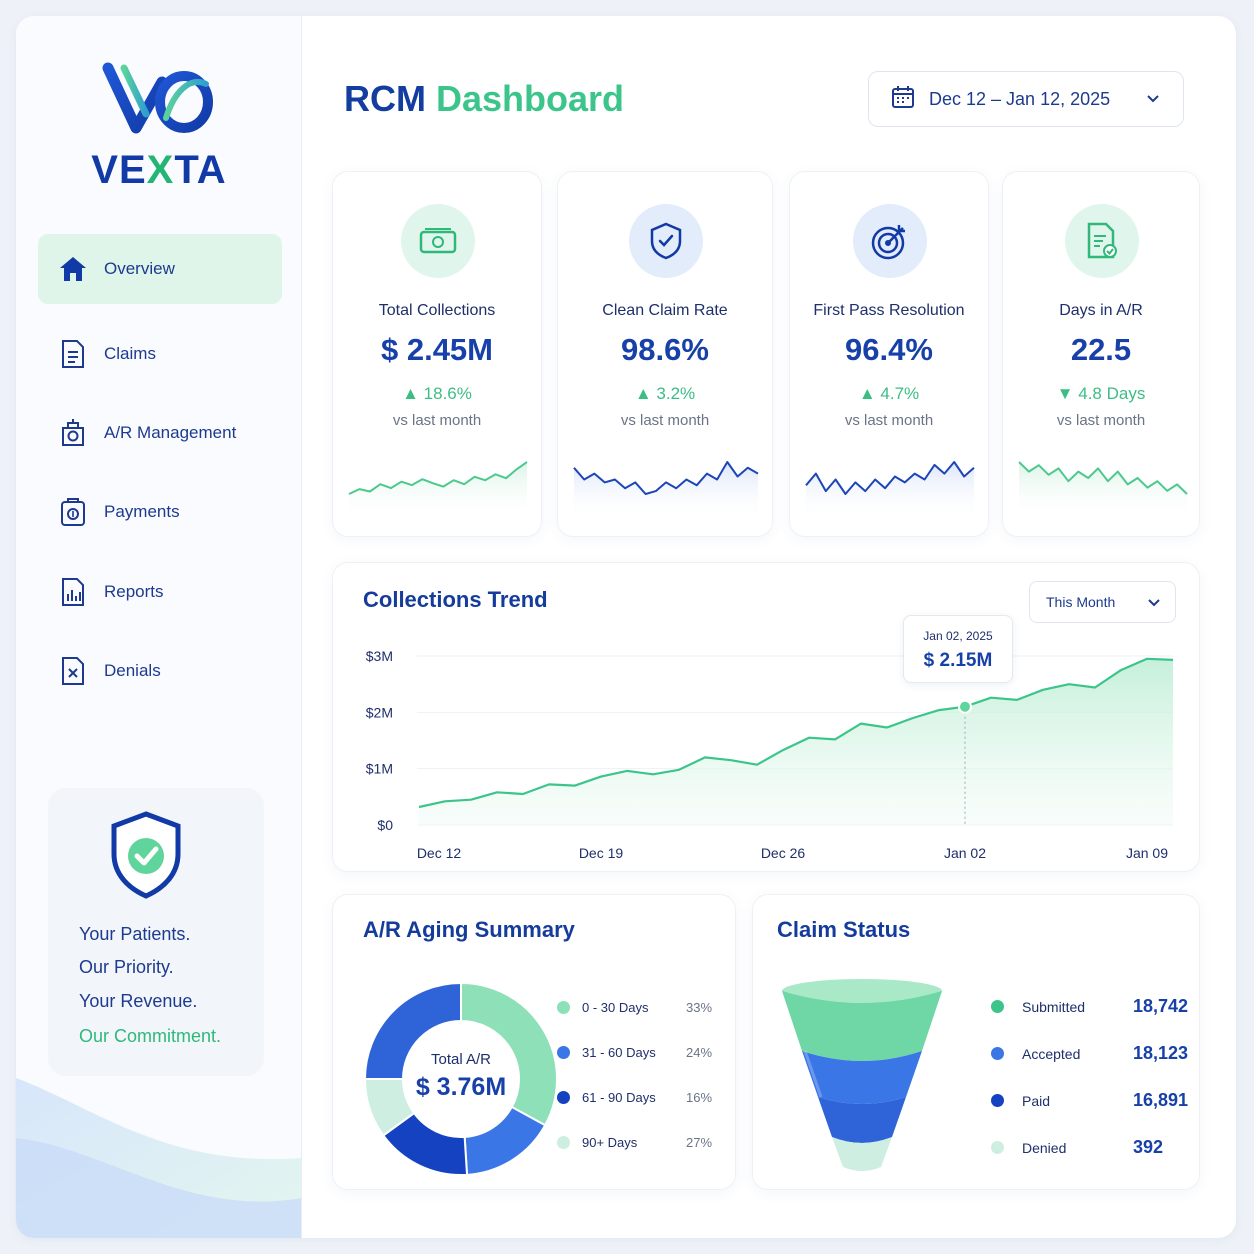 This screenshot has height=1254, width=1254. Describe the element at coordinates (889, 393) in the screenshot. I see `kpi-delta: ▲ 4.7%` at that location.